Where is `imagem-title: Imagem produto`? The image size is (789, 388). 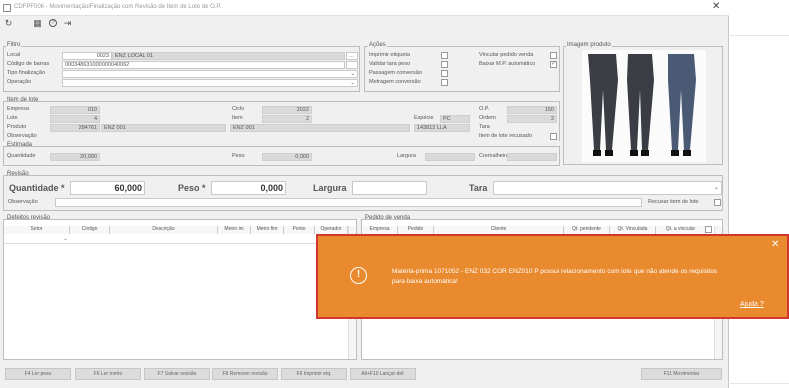 imagem-title: Imagem produto is located at coordinates (589, 45).